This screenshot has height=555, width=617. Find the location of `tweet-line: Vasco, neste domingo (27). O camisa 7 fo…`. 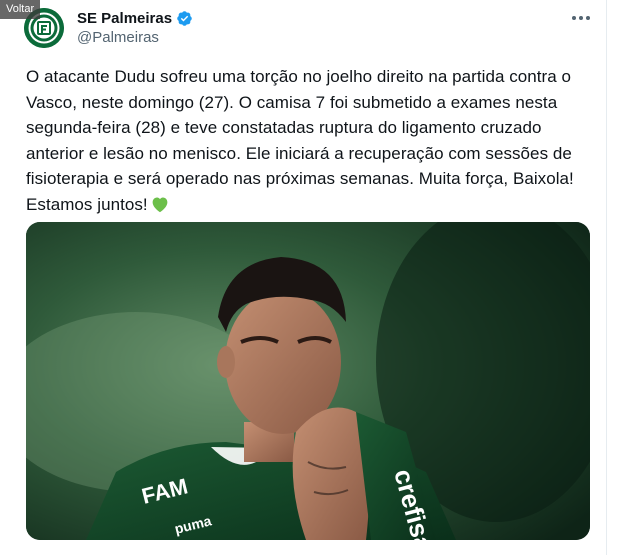

tweet-line: Vasco, neste domingo (27). O camisa 7 fo… is located at coordinates (292, 102).